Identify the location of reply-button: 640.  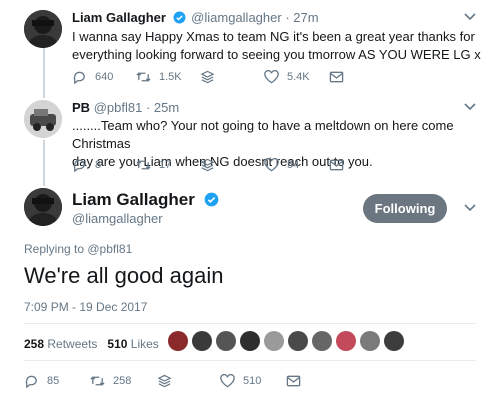
(92, 77).